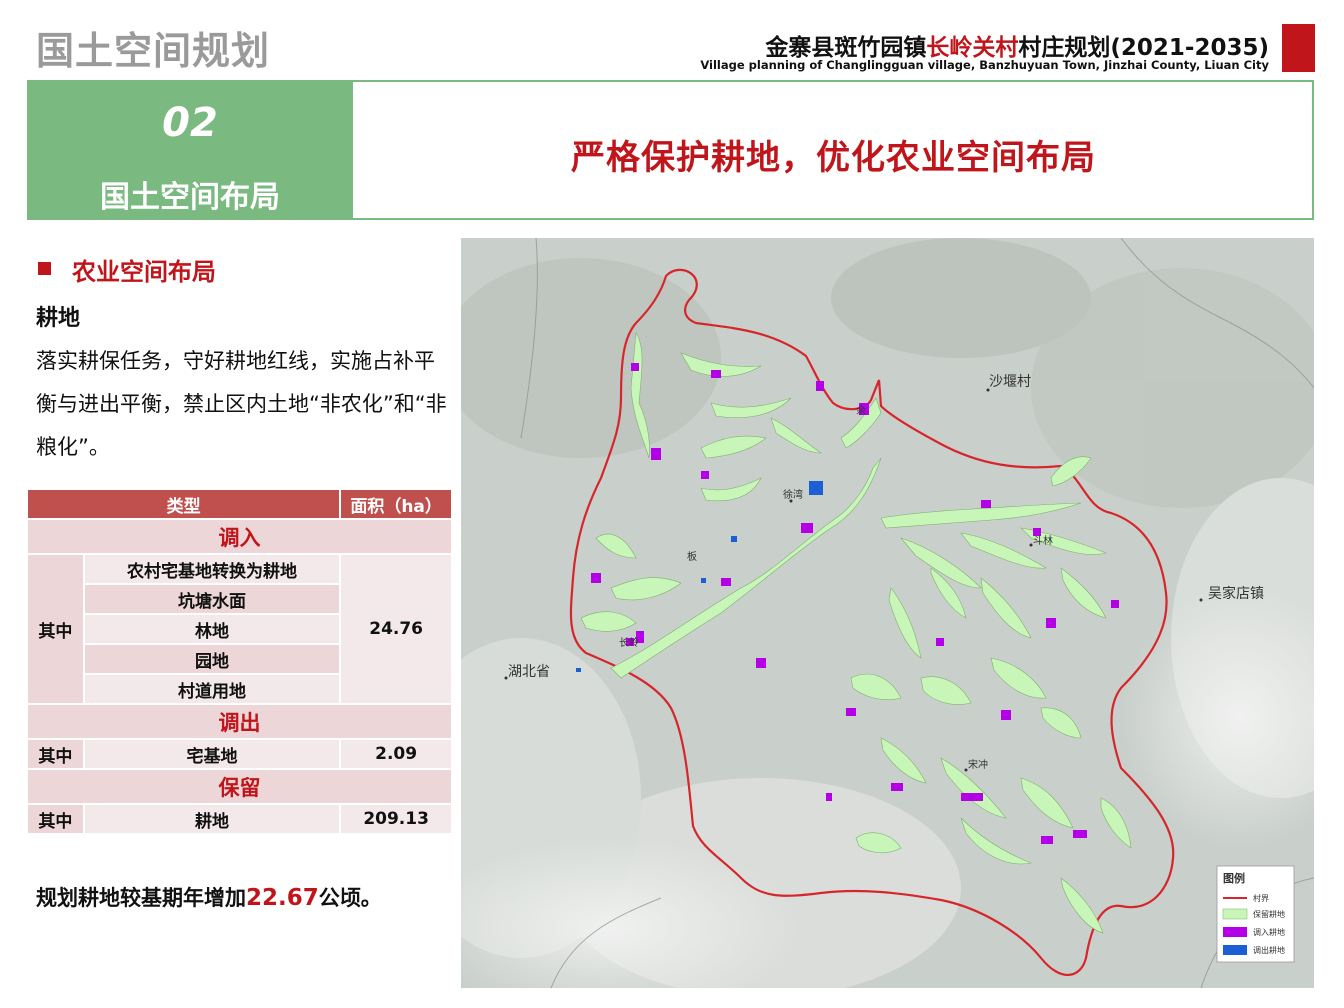 This screenshot has width=1344, height=1008. Describe the element at coordinates (1235, 950) in the screenshot. I see `legend-swatch-removed` at that location.